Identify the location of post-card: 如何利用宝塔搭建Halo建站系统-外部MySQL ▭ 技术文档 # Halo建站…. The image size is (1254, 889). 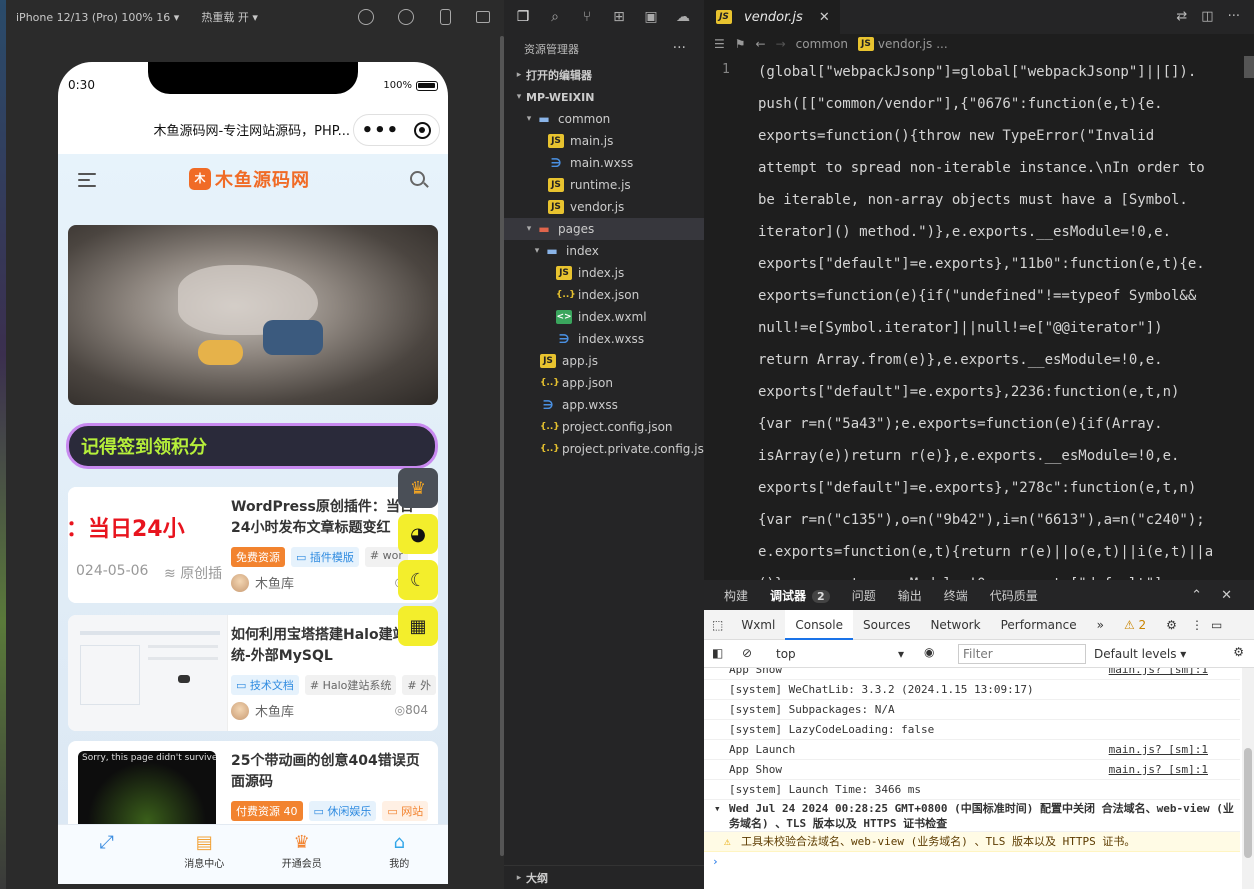
(253, 673).